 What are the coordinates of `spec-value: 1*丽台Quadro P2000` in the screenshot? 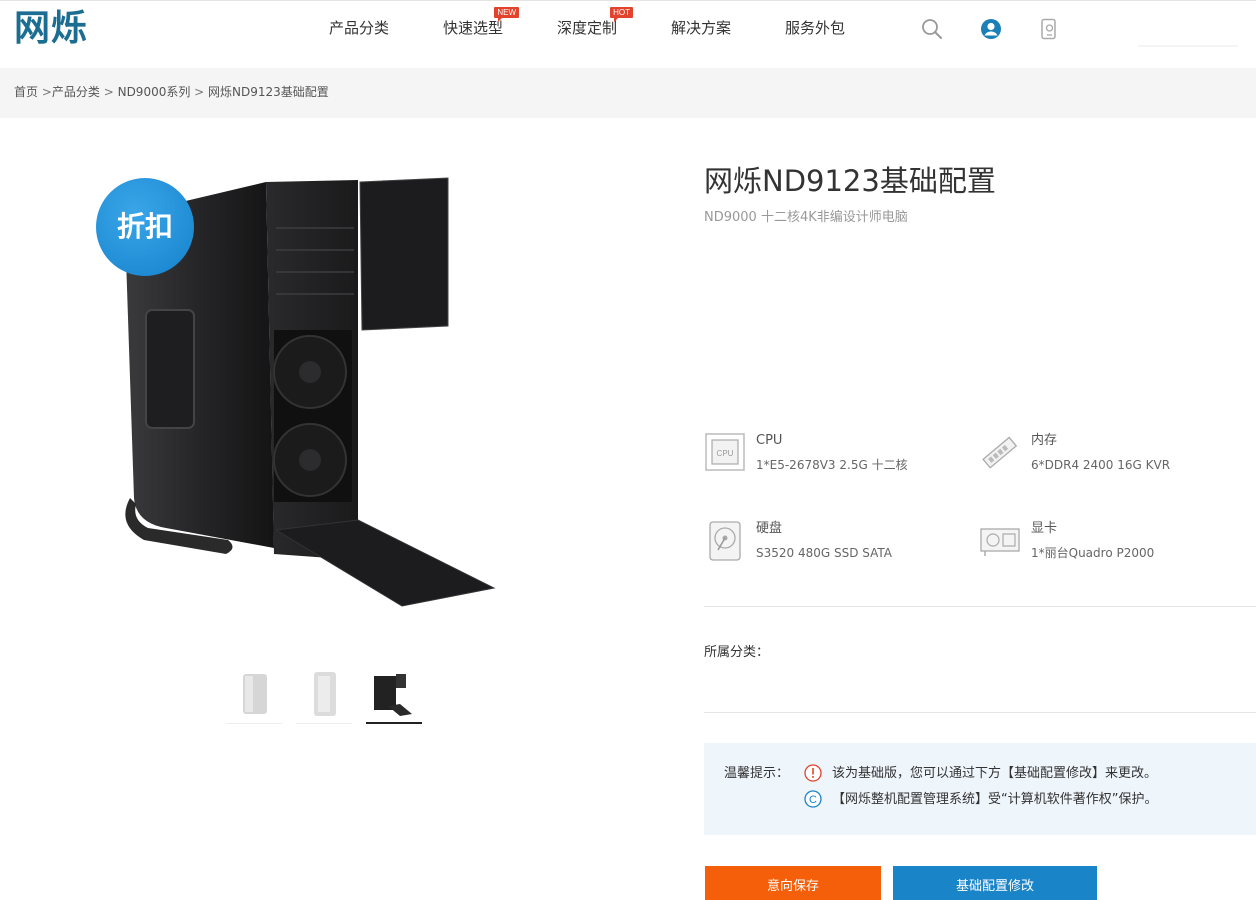 It's located at (1093, 553).